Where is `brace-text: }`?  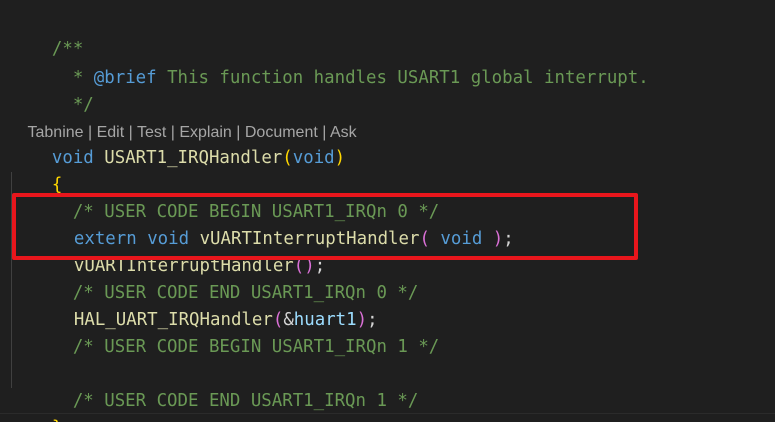 brace-text: } is located at coordinates (57, 420).